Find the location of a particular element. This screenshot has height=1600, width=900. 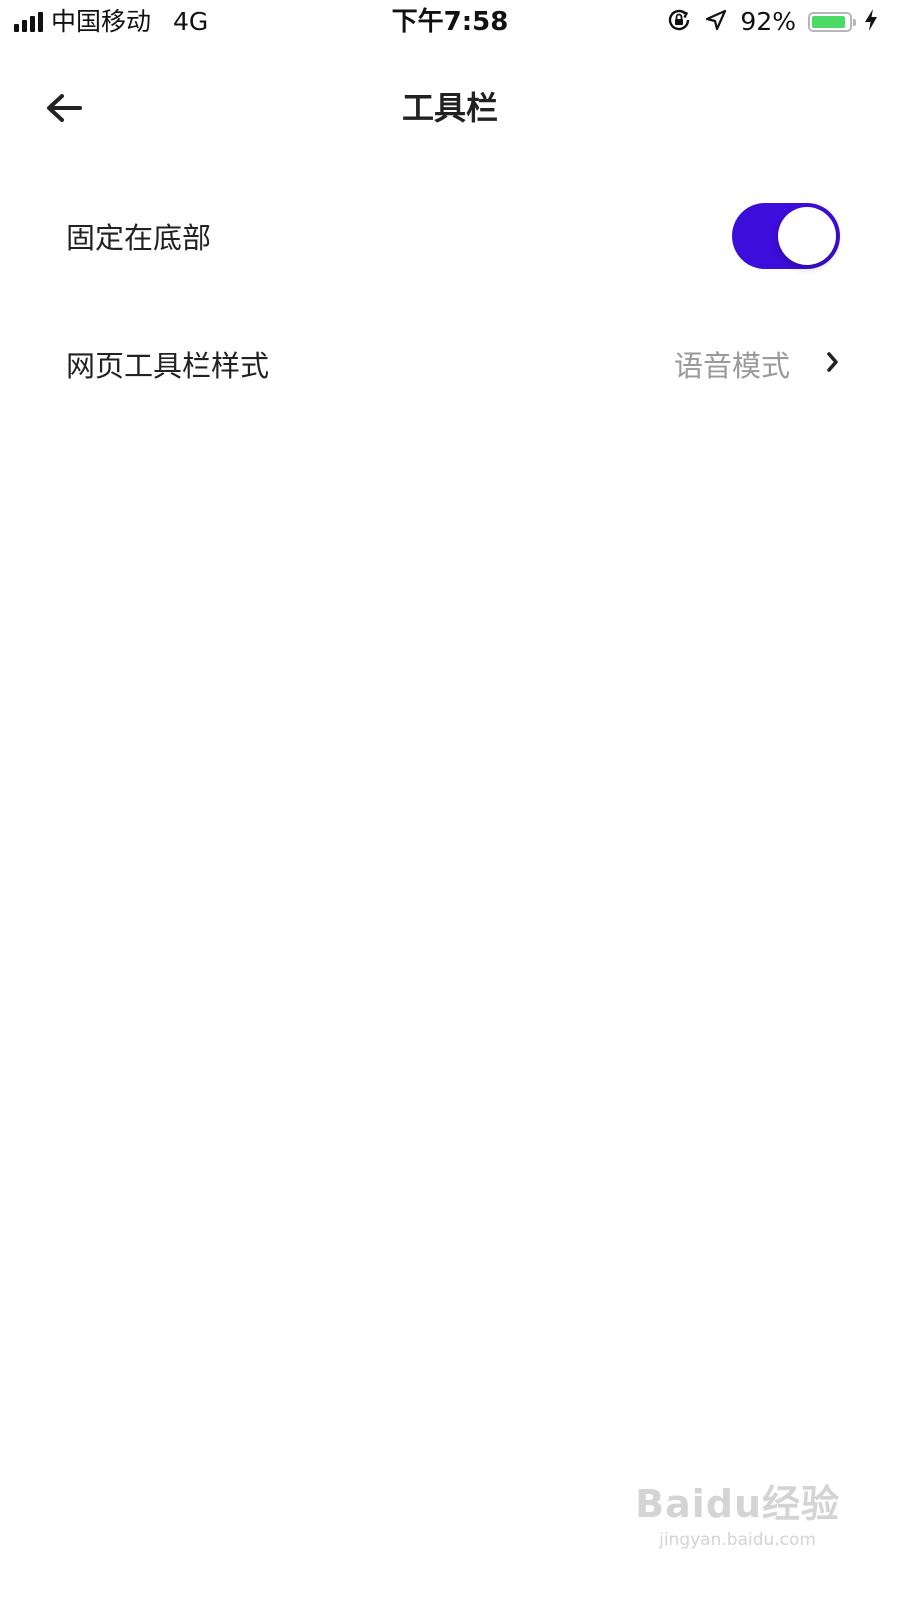

battery-cap is located at coordinates (854, 22).